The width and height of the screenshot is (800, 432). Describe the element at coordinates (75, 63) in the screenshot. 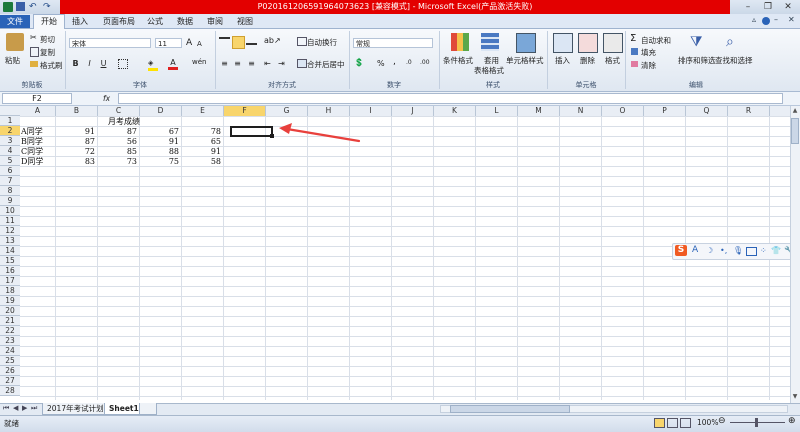

I see `bold-button: B` at that location.